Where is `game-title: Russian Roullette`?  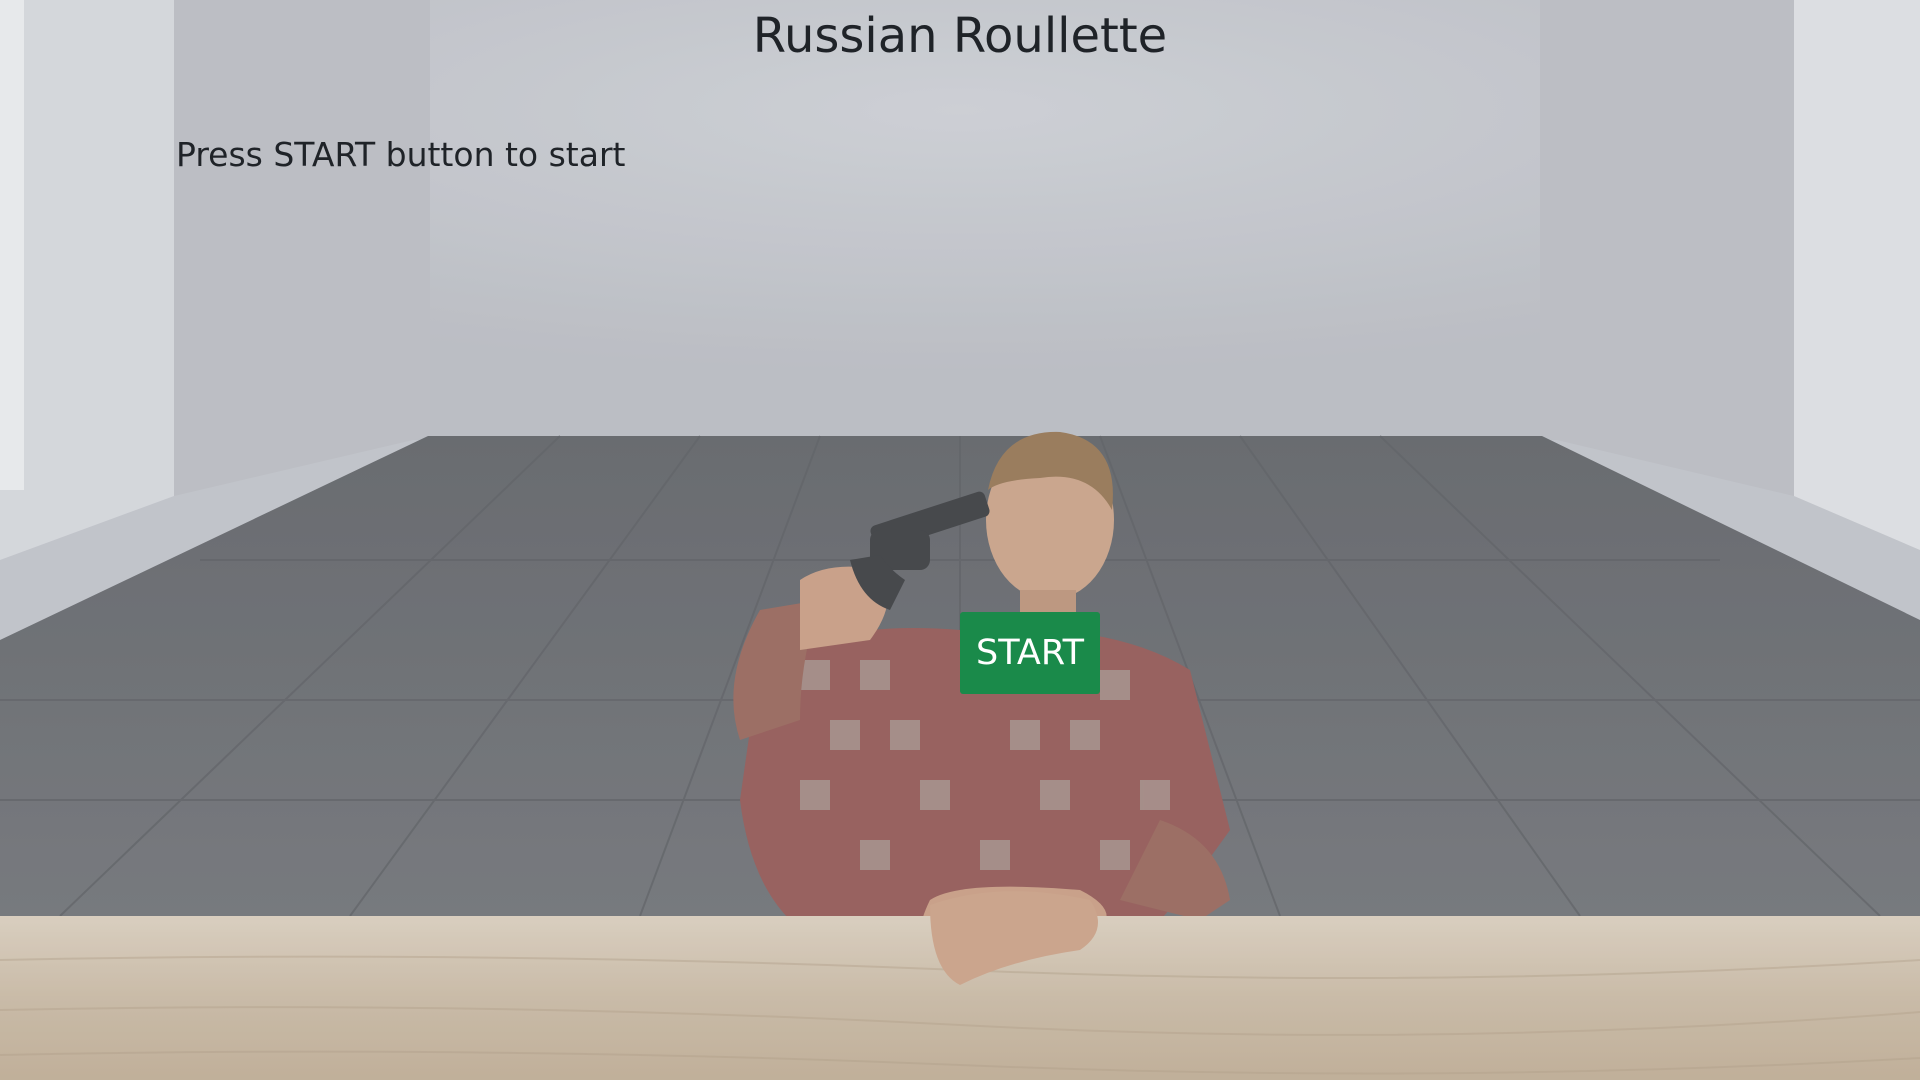
game-title: Russian Roullette is located at coordinates (960, 36).